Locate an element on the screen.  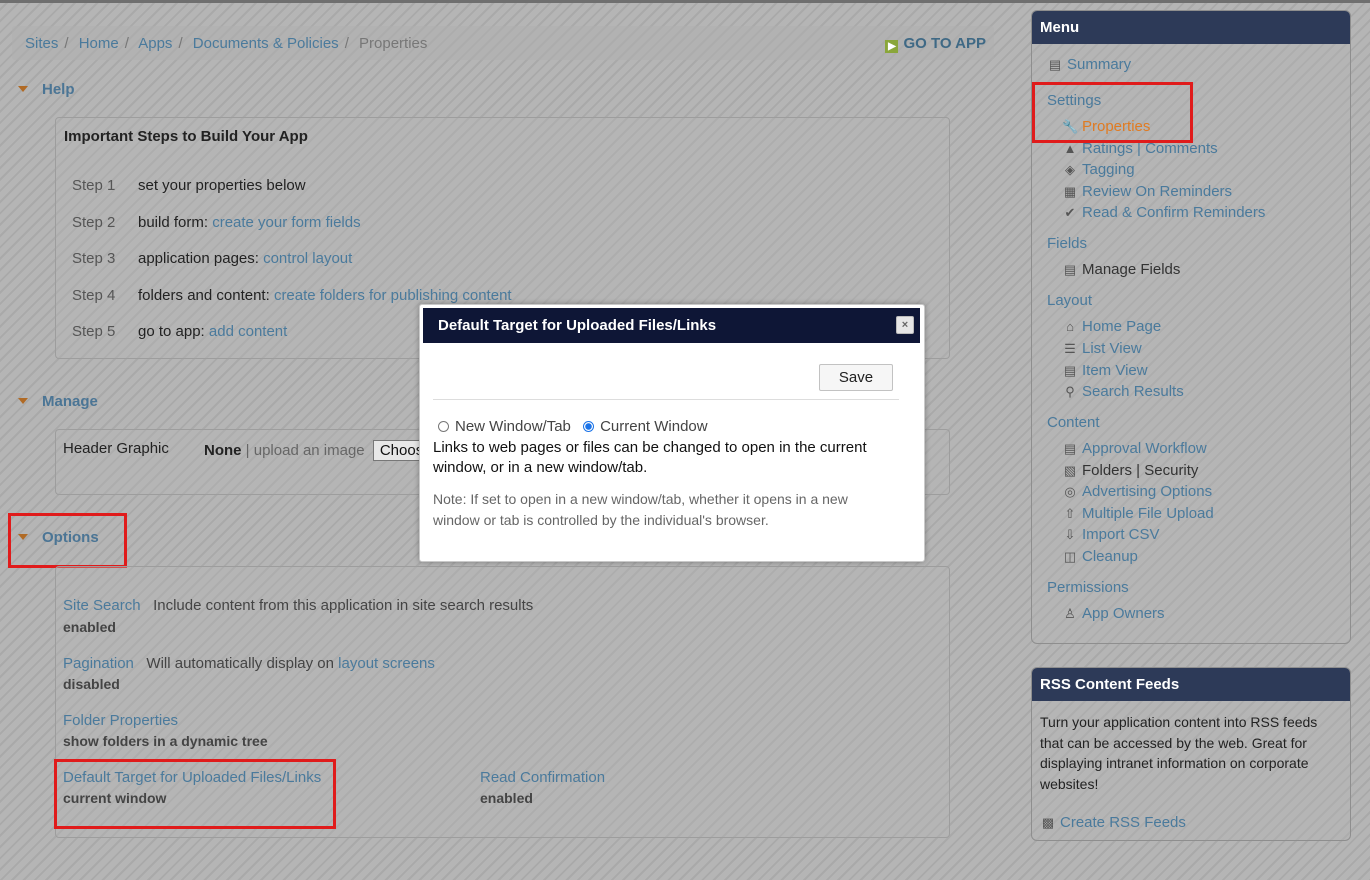
sidebar-item-tagging: ◈ Tagging is located at coordinates (1098, 169).